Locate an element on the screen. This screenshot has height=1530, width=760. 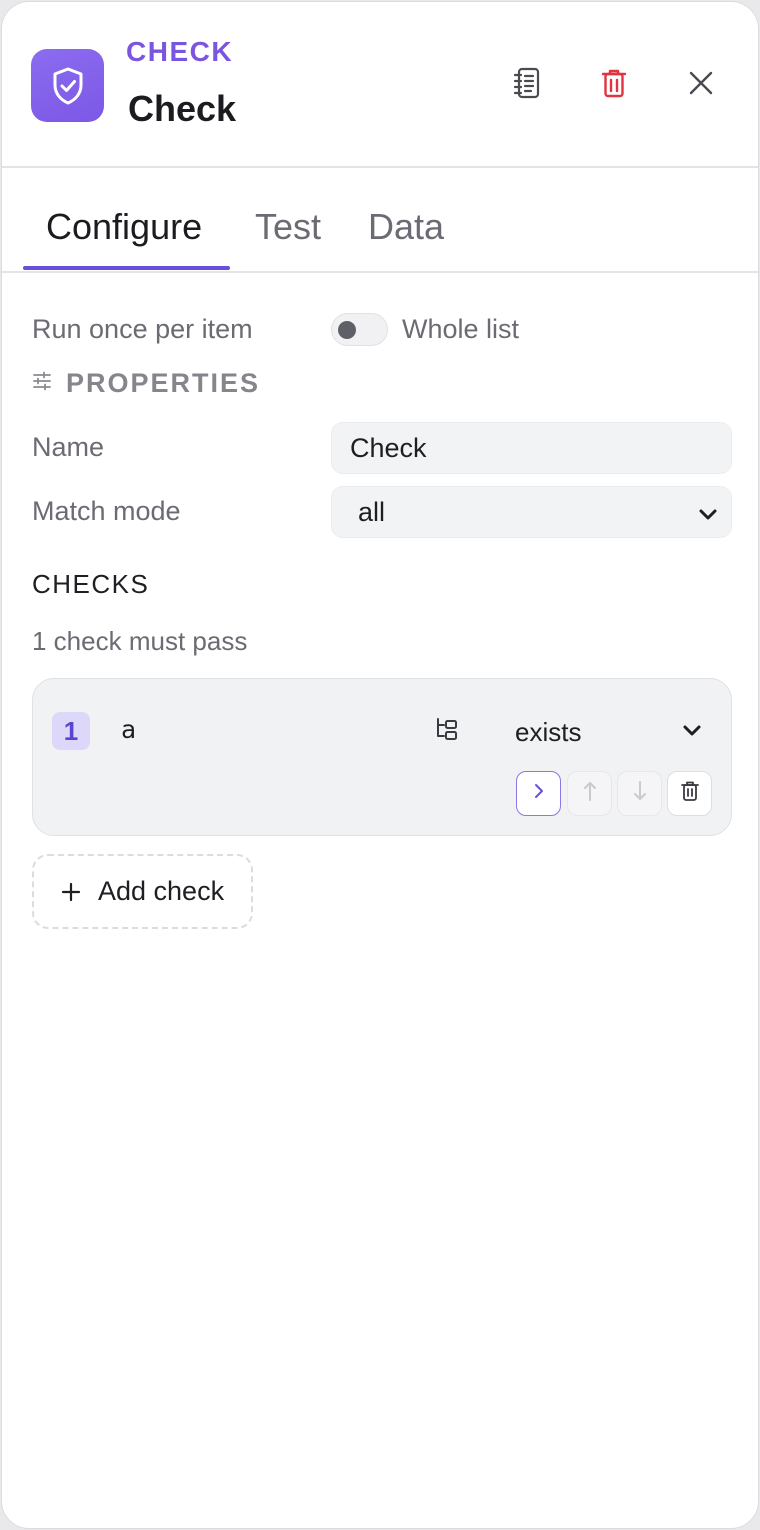
close-button is located at coordinates (701, 85).